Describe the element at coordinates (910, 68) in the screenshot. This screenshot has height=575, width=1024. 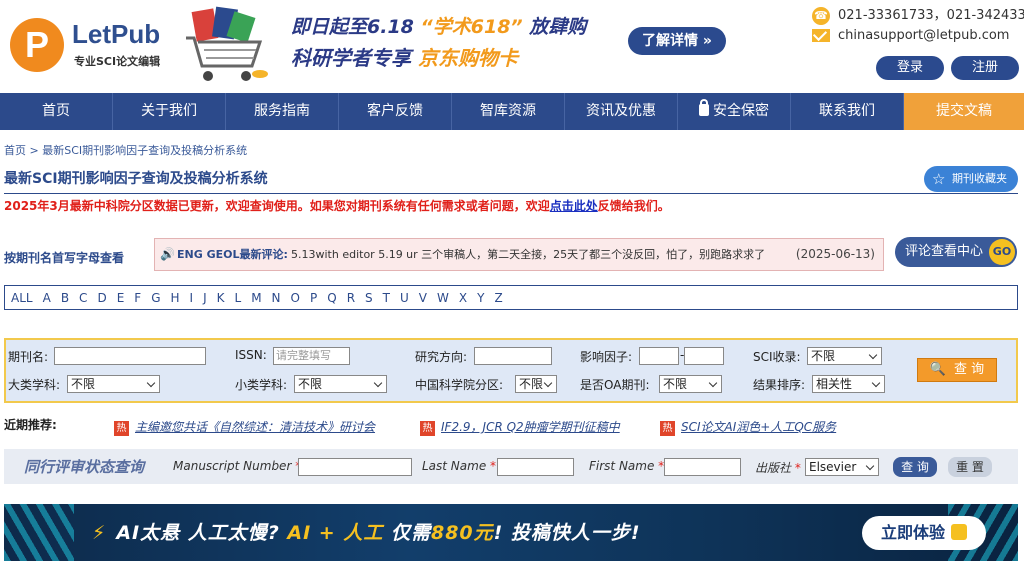
I see `login-button: 登录` at that location.